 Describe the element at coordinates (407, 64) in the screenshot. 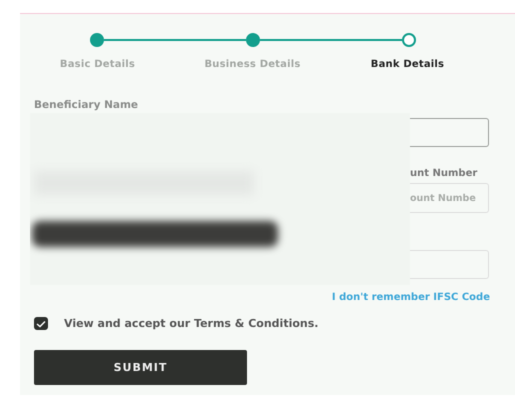

I see `step-tab: Bank Details` at that location.